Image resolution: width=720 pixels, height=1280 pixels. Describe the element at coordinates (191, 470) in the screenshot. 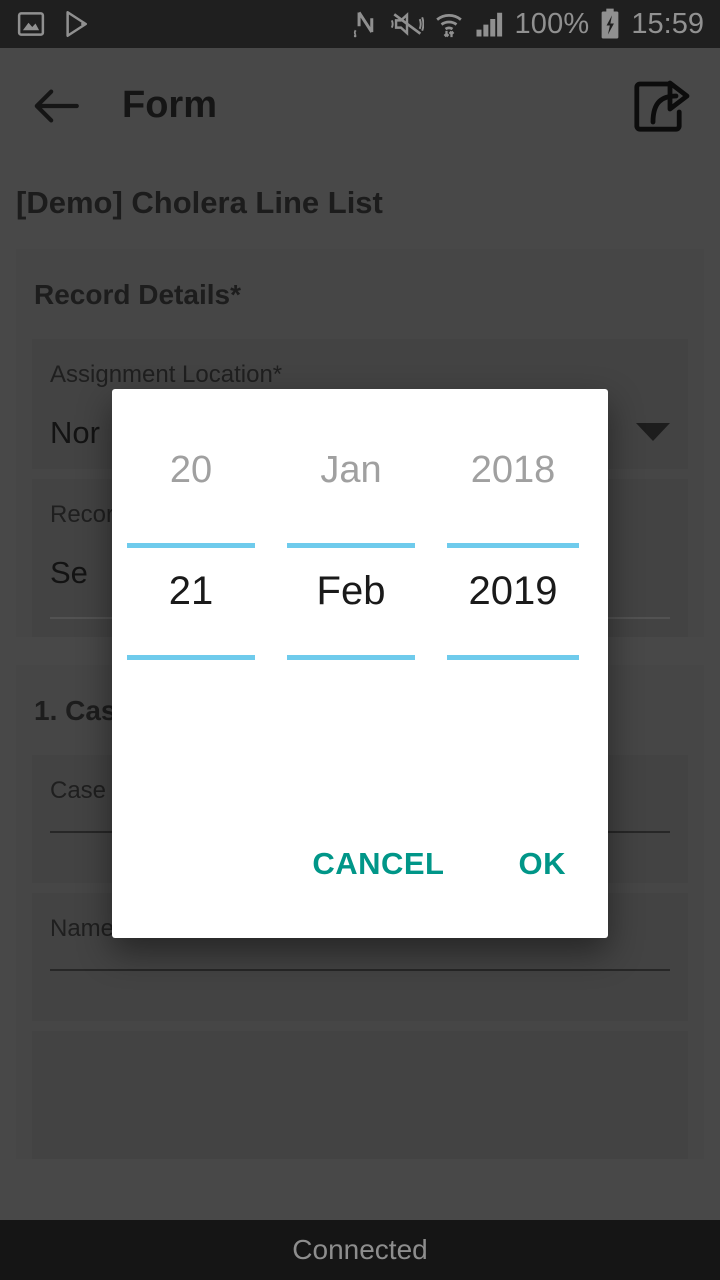

I see `day-previous-value: 20` at that location.